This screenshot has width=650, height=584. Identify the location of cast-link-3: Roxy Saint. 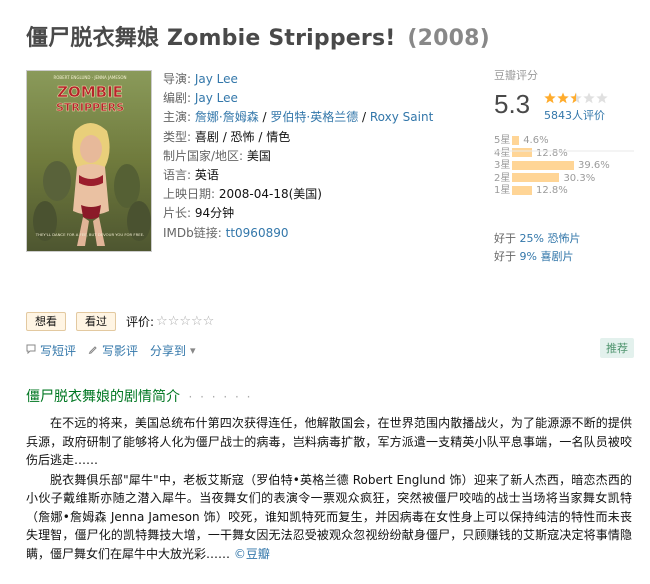
(401, 117).